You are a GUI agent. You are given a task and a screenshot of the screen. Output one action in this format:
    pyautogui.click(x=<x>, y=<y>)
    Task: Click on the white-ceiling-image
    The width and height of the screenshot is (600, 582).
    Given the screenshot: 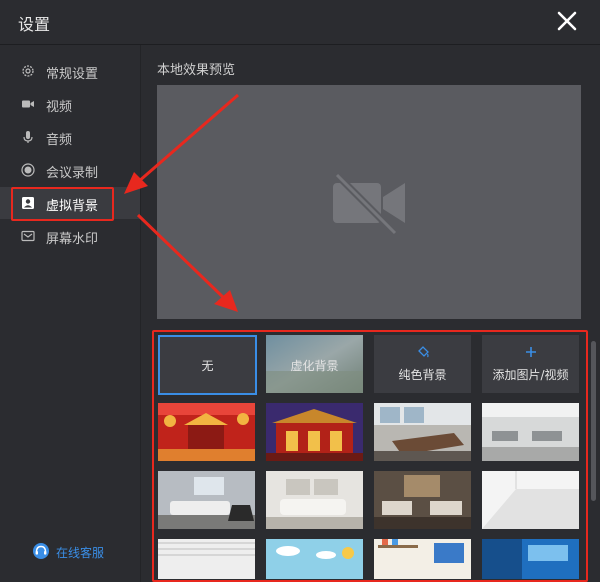 What is the action you would take?
    pyautogui.click(x=206, y=559)
    